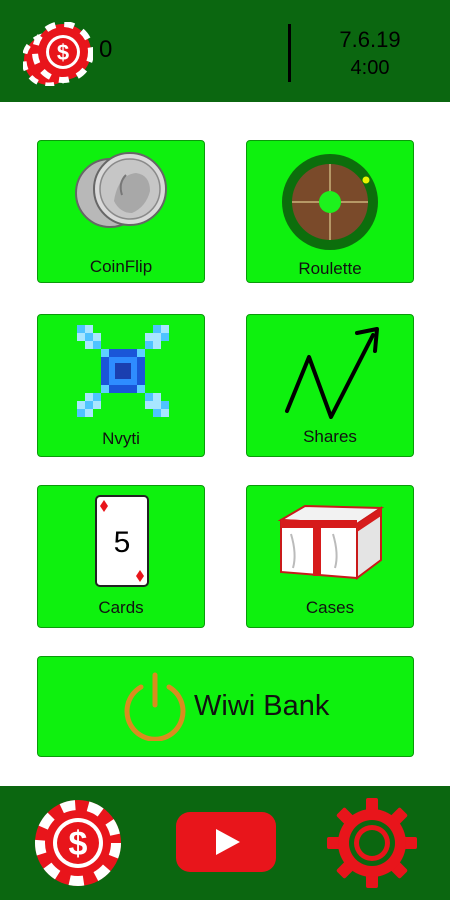  What do you see at coordinates (370, 39) in the screenshot?
I see `date-label: 7.6.19` at bounding box center [370, 39].